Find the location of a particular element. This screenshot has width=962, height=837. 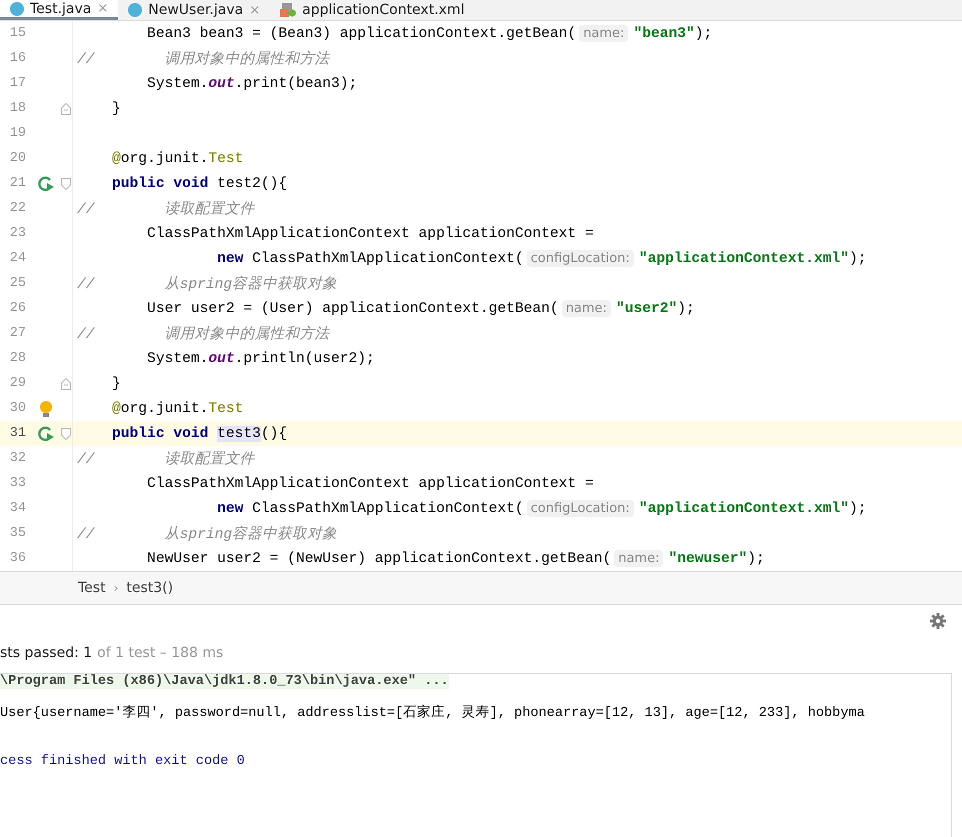

line-number: 27 is located at coordinates (17, 333).